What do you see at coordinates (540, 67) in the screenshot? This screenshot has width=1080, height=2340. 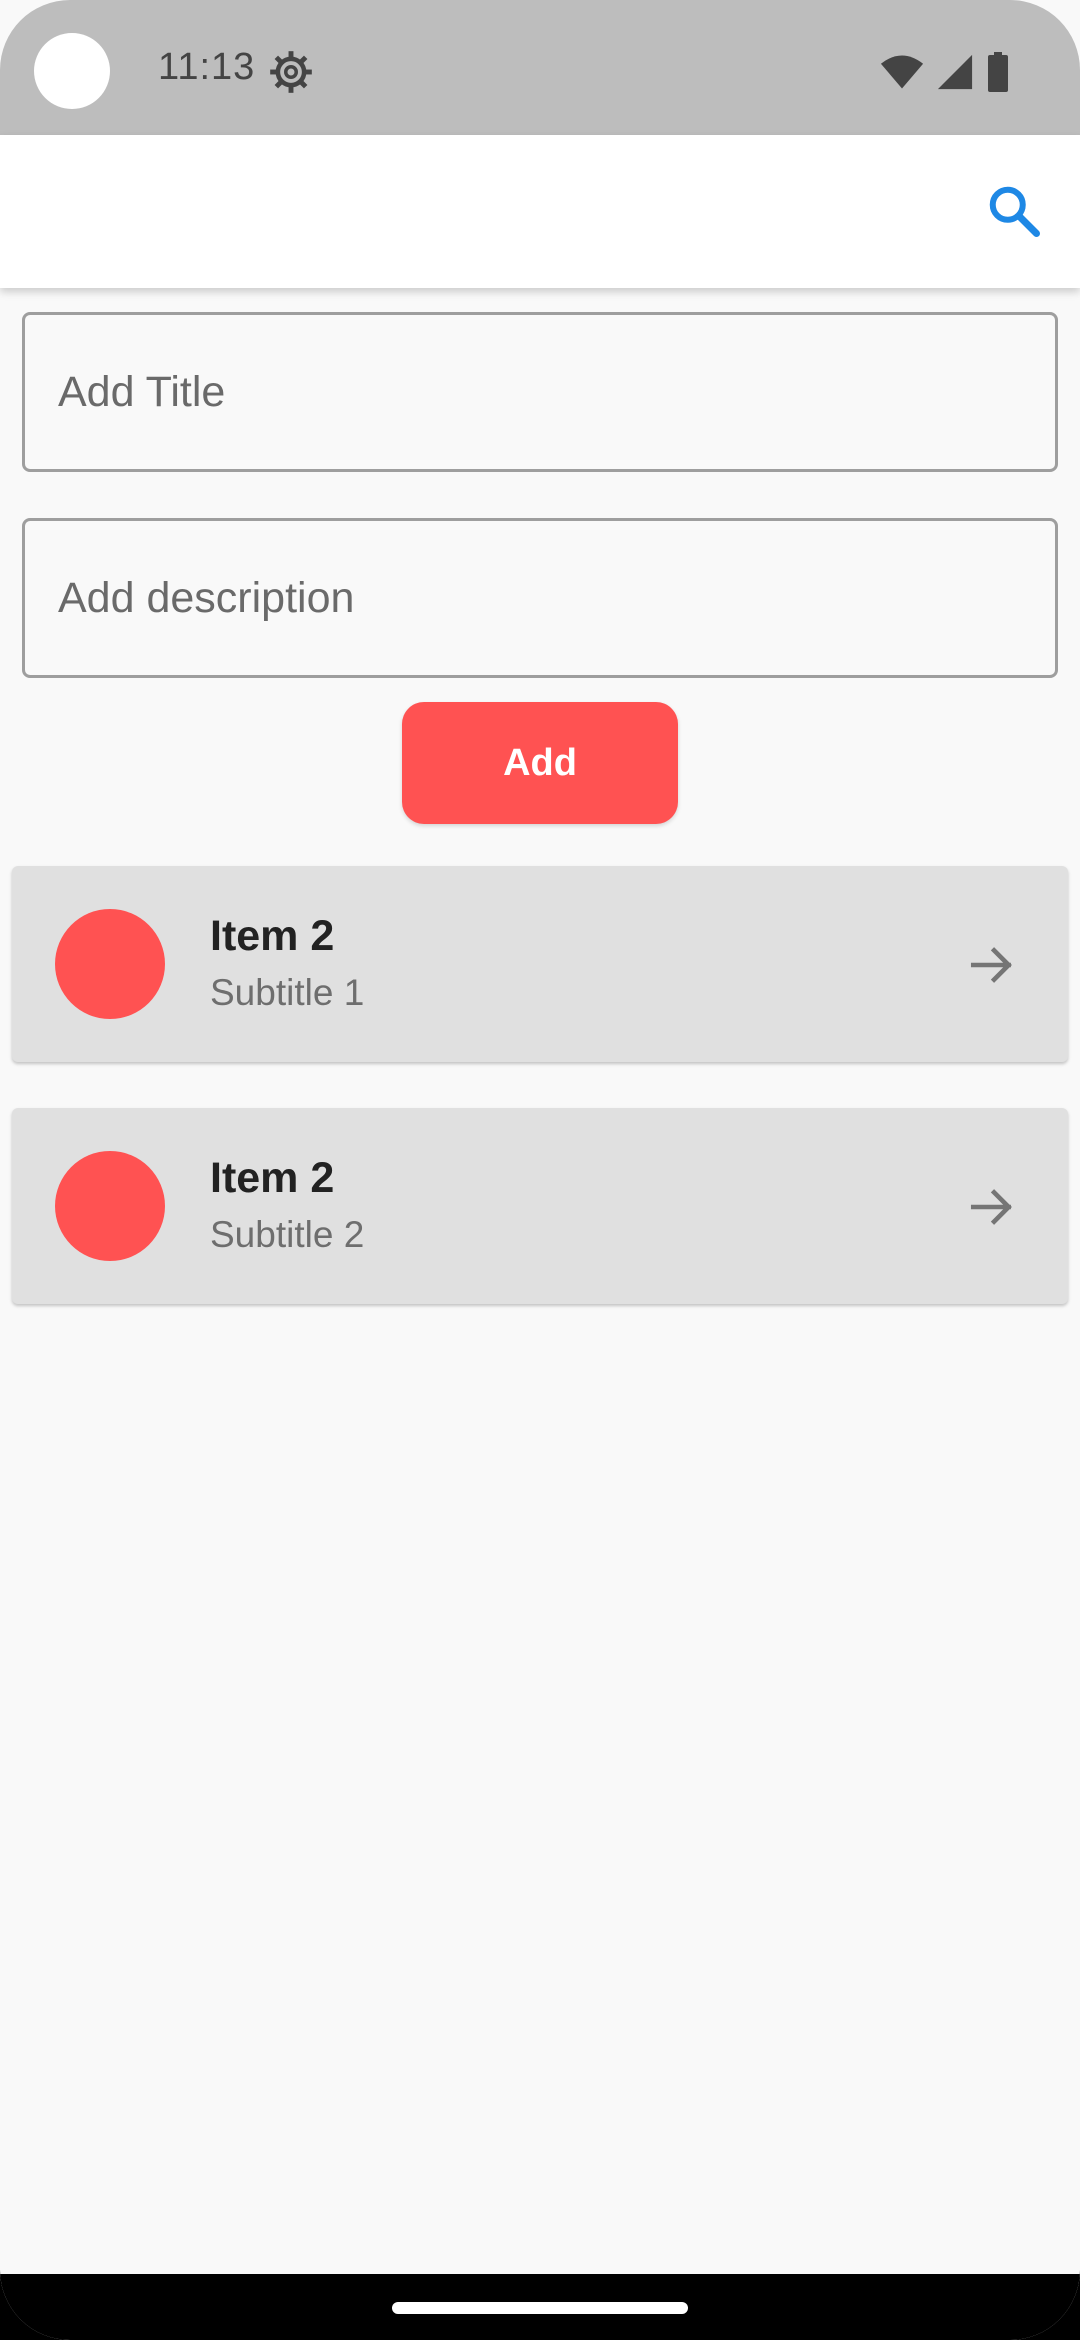 I see `status-bar: 11:13` at bounding box center [540, 67].